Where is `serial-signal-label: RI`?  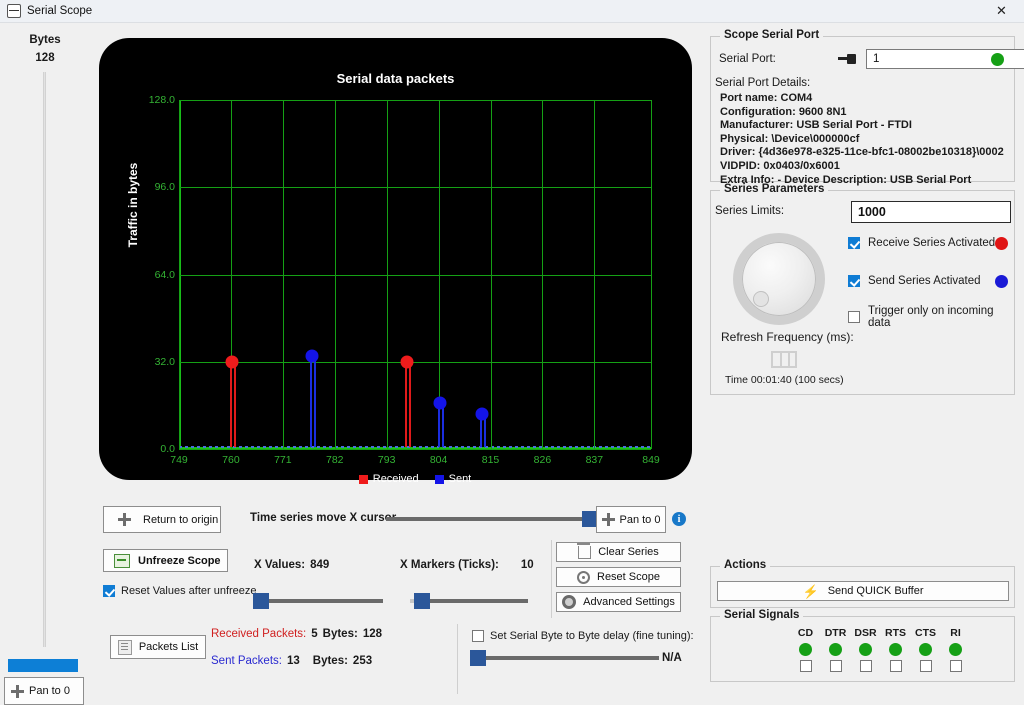
serial-signal-label: RI is located at coordinates (955, 633).